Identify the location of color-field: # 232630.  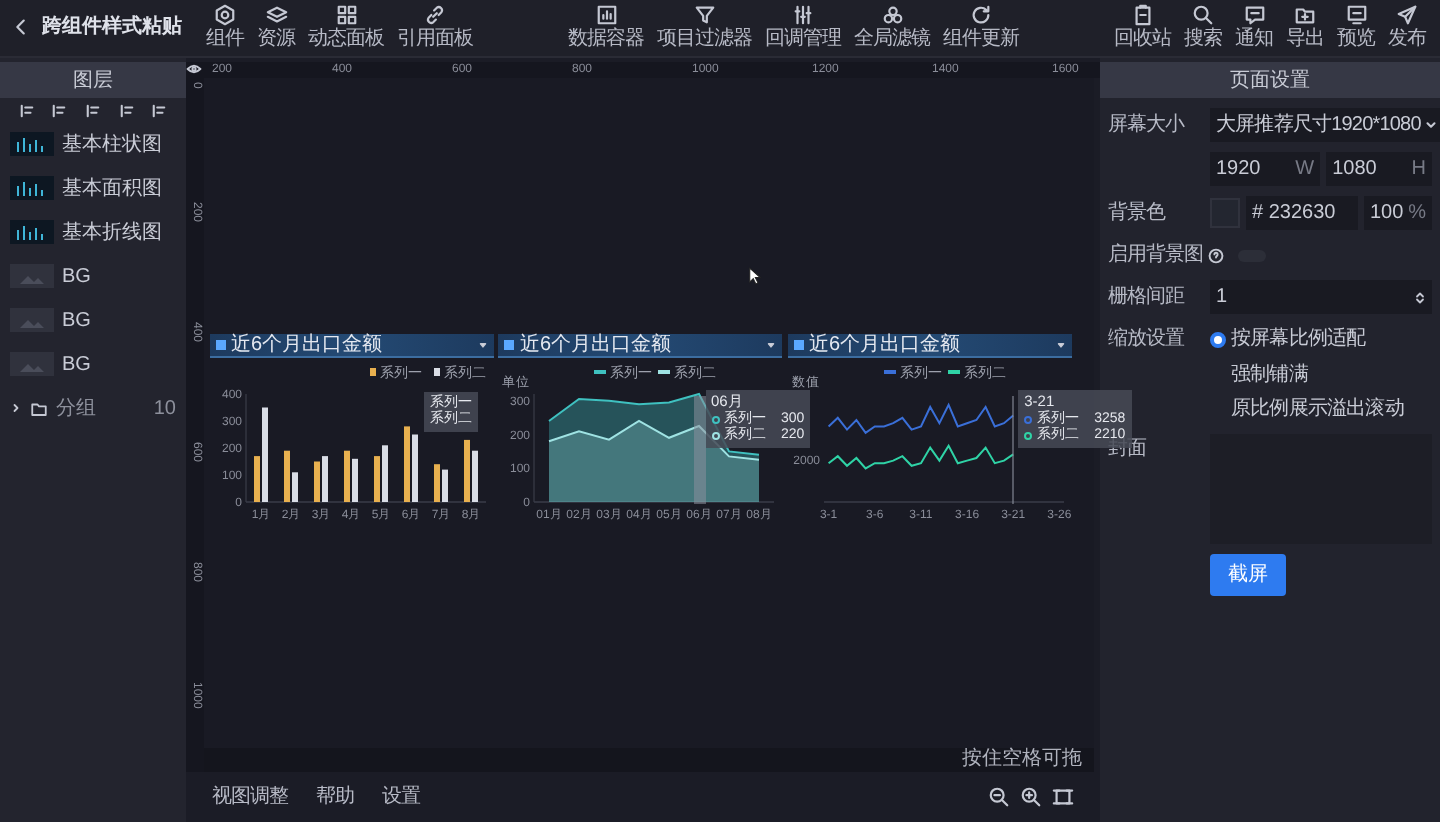
(1302, 213).